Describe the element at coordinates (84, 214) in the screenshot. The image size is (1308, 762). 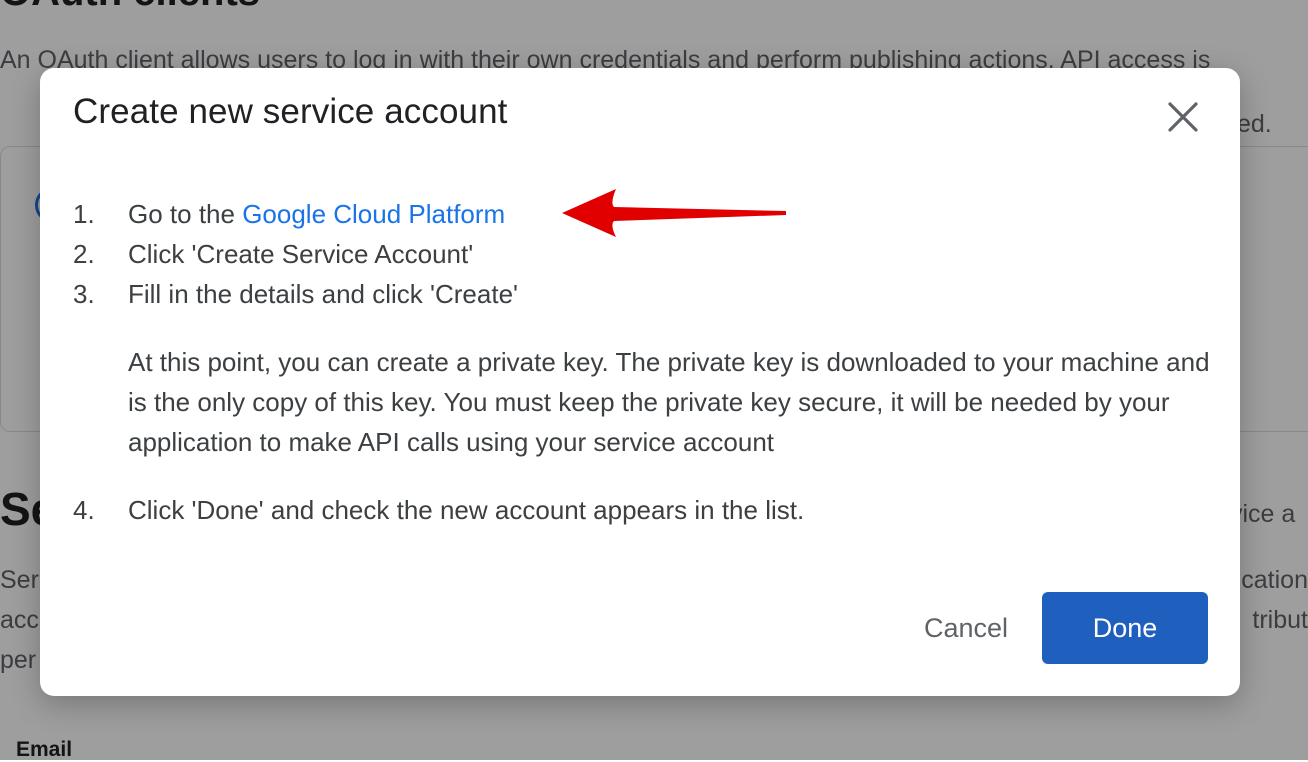
I see `step-number: 1.` at that location.